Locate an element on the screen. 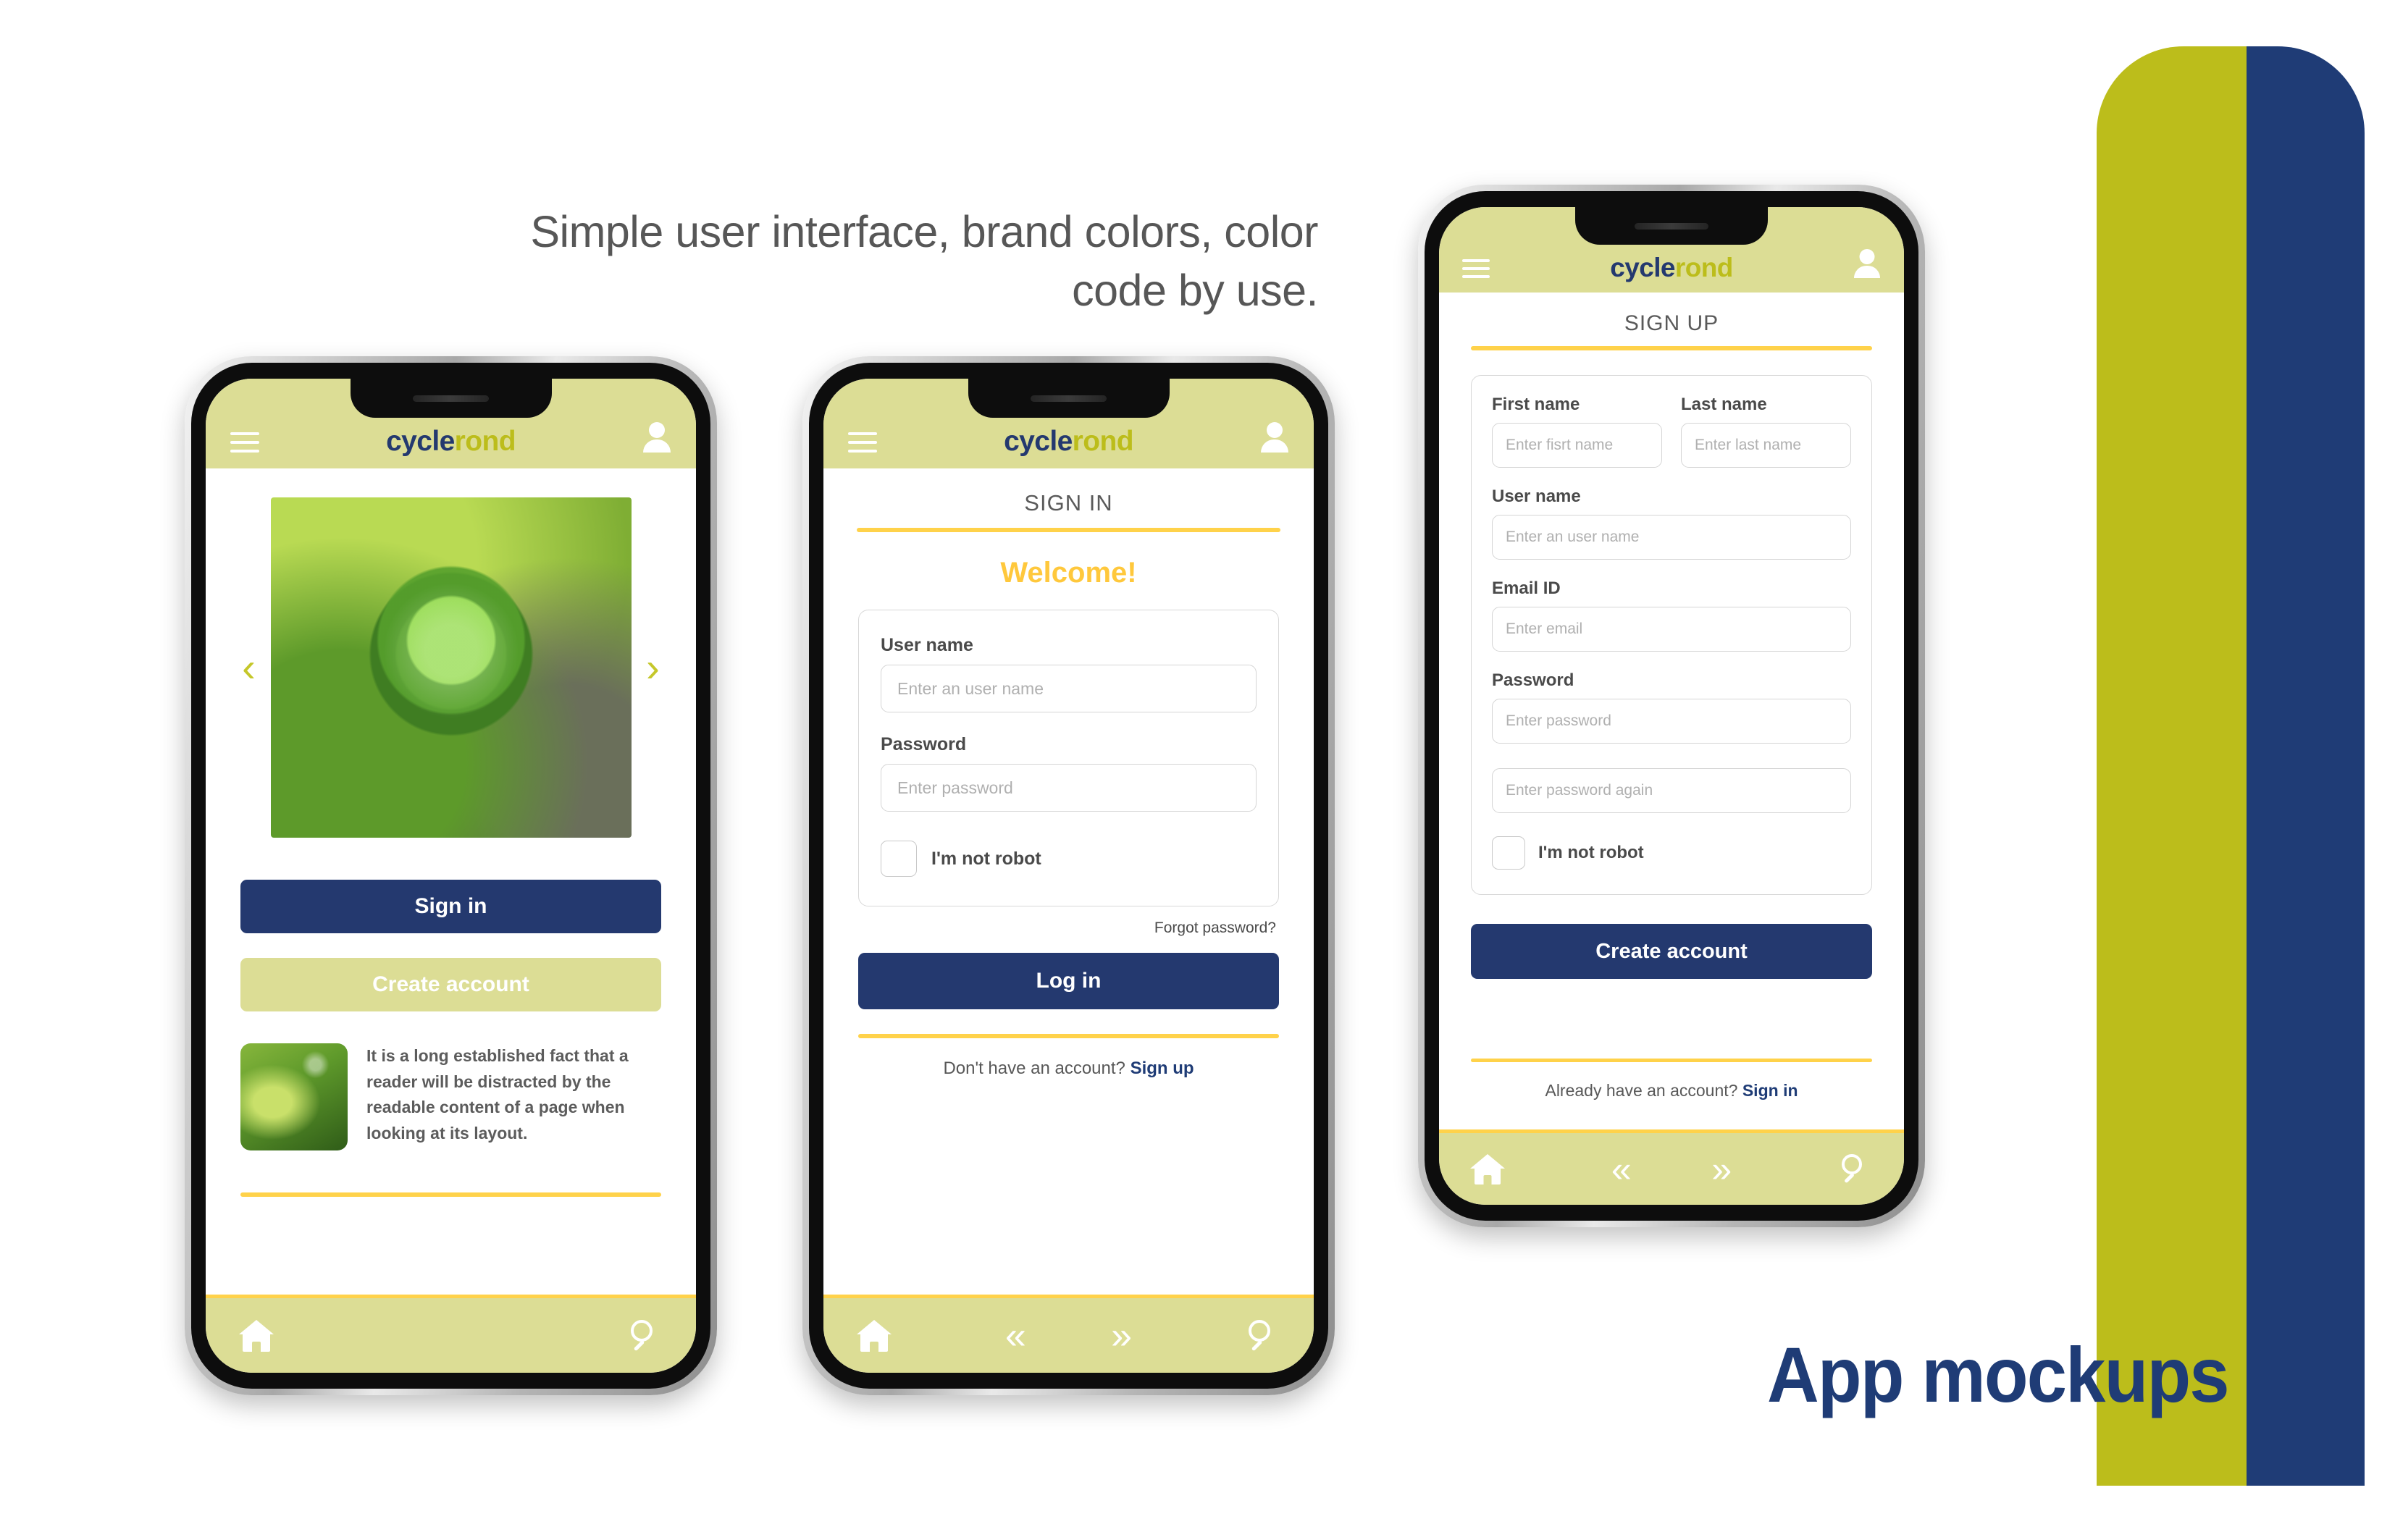 The height and width of the screenshot is (1540, 2395). last-name-input: Enter last name is located at coordinates (1766, 445).